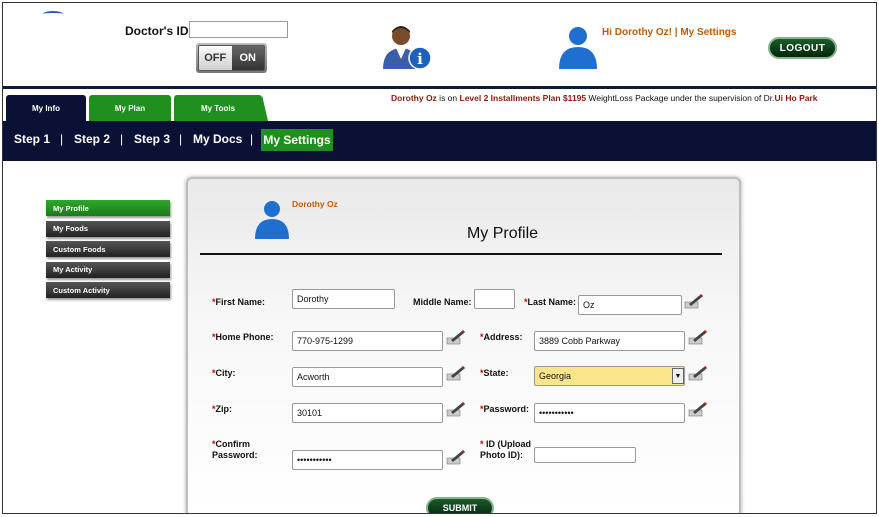 This screenshot has width=879, height=517. I want to click on nav-step-3: Step 3, so click(152, 139).